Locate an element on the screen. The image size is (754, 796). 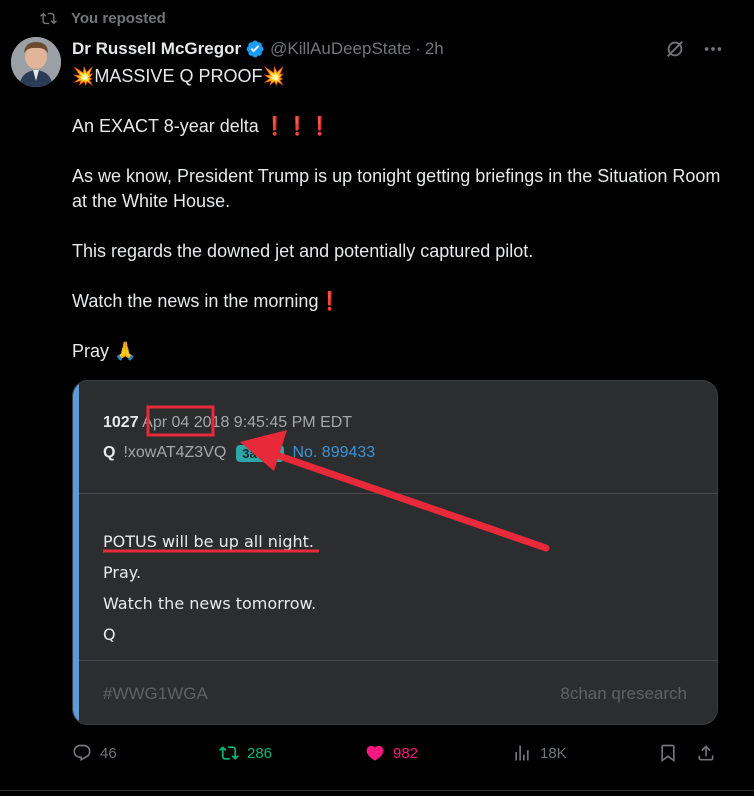
bookmark-button is located at coordinates (668, 753).